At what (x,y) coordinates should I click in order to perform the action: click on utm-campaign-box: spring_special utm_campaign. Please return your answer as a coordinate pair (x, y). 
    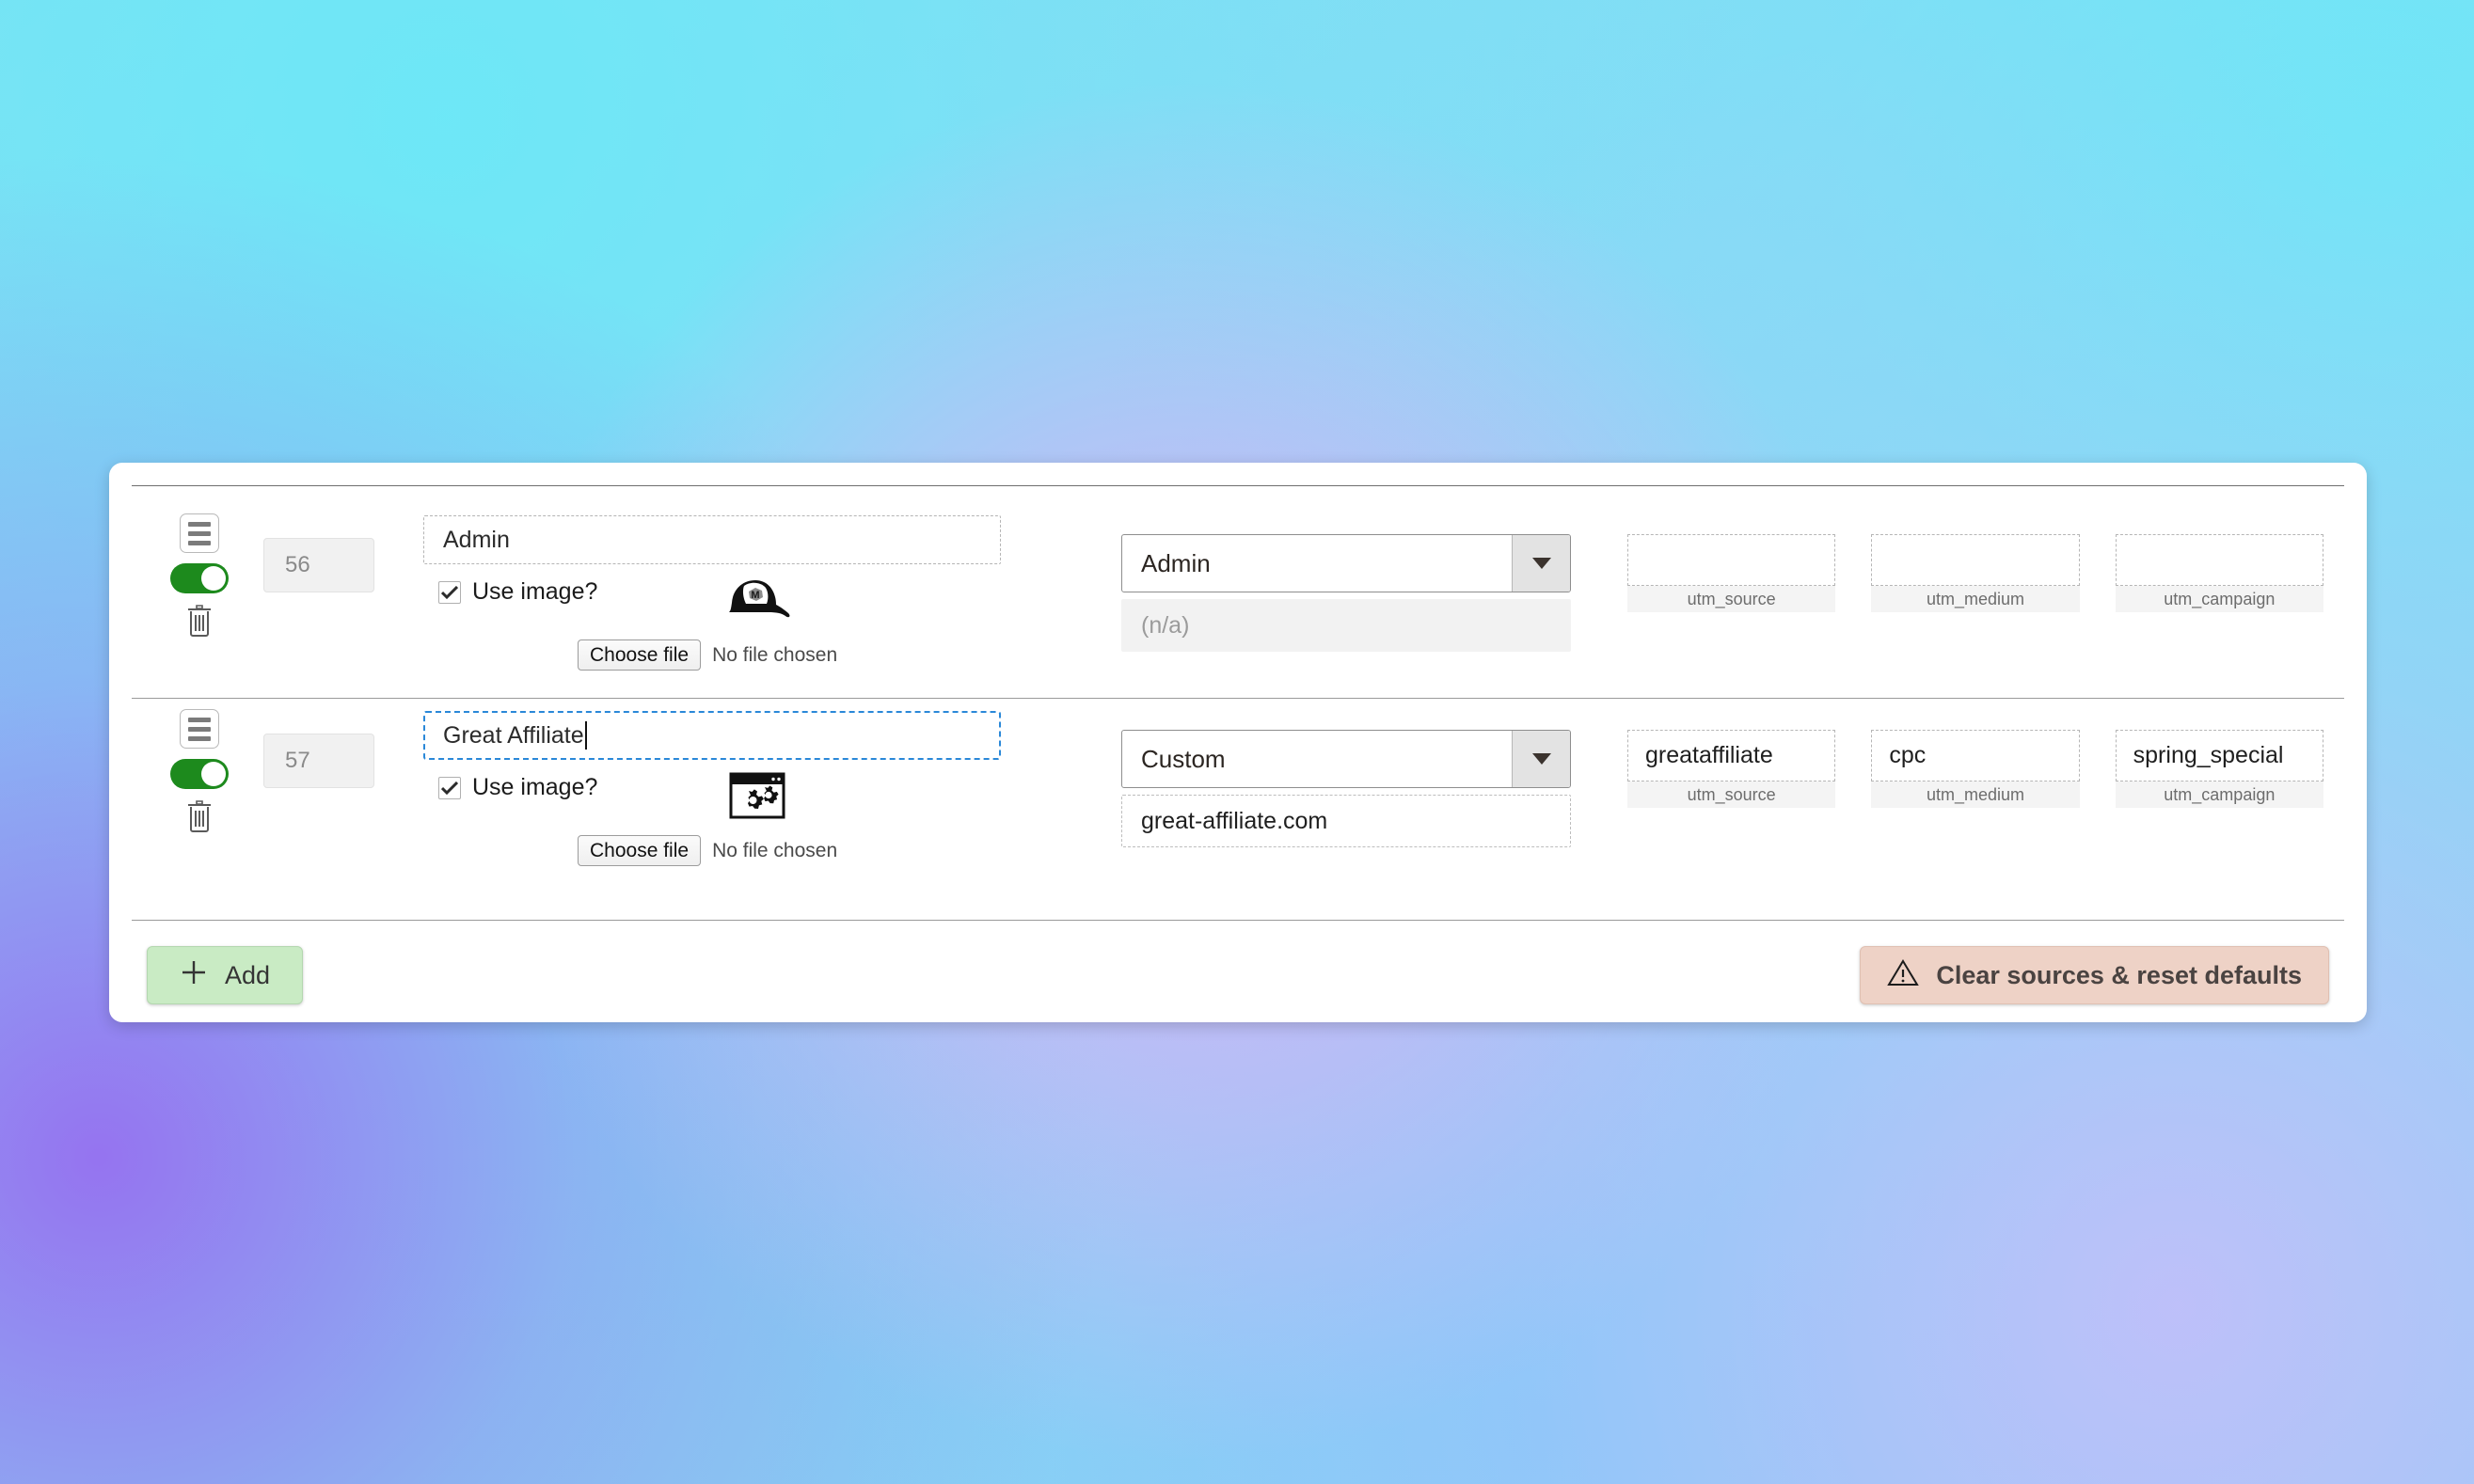
    Looking at the image, I should click on (2219, 769).